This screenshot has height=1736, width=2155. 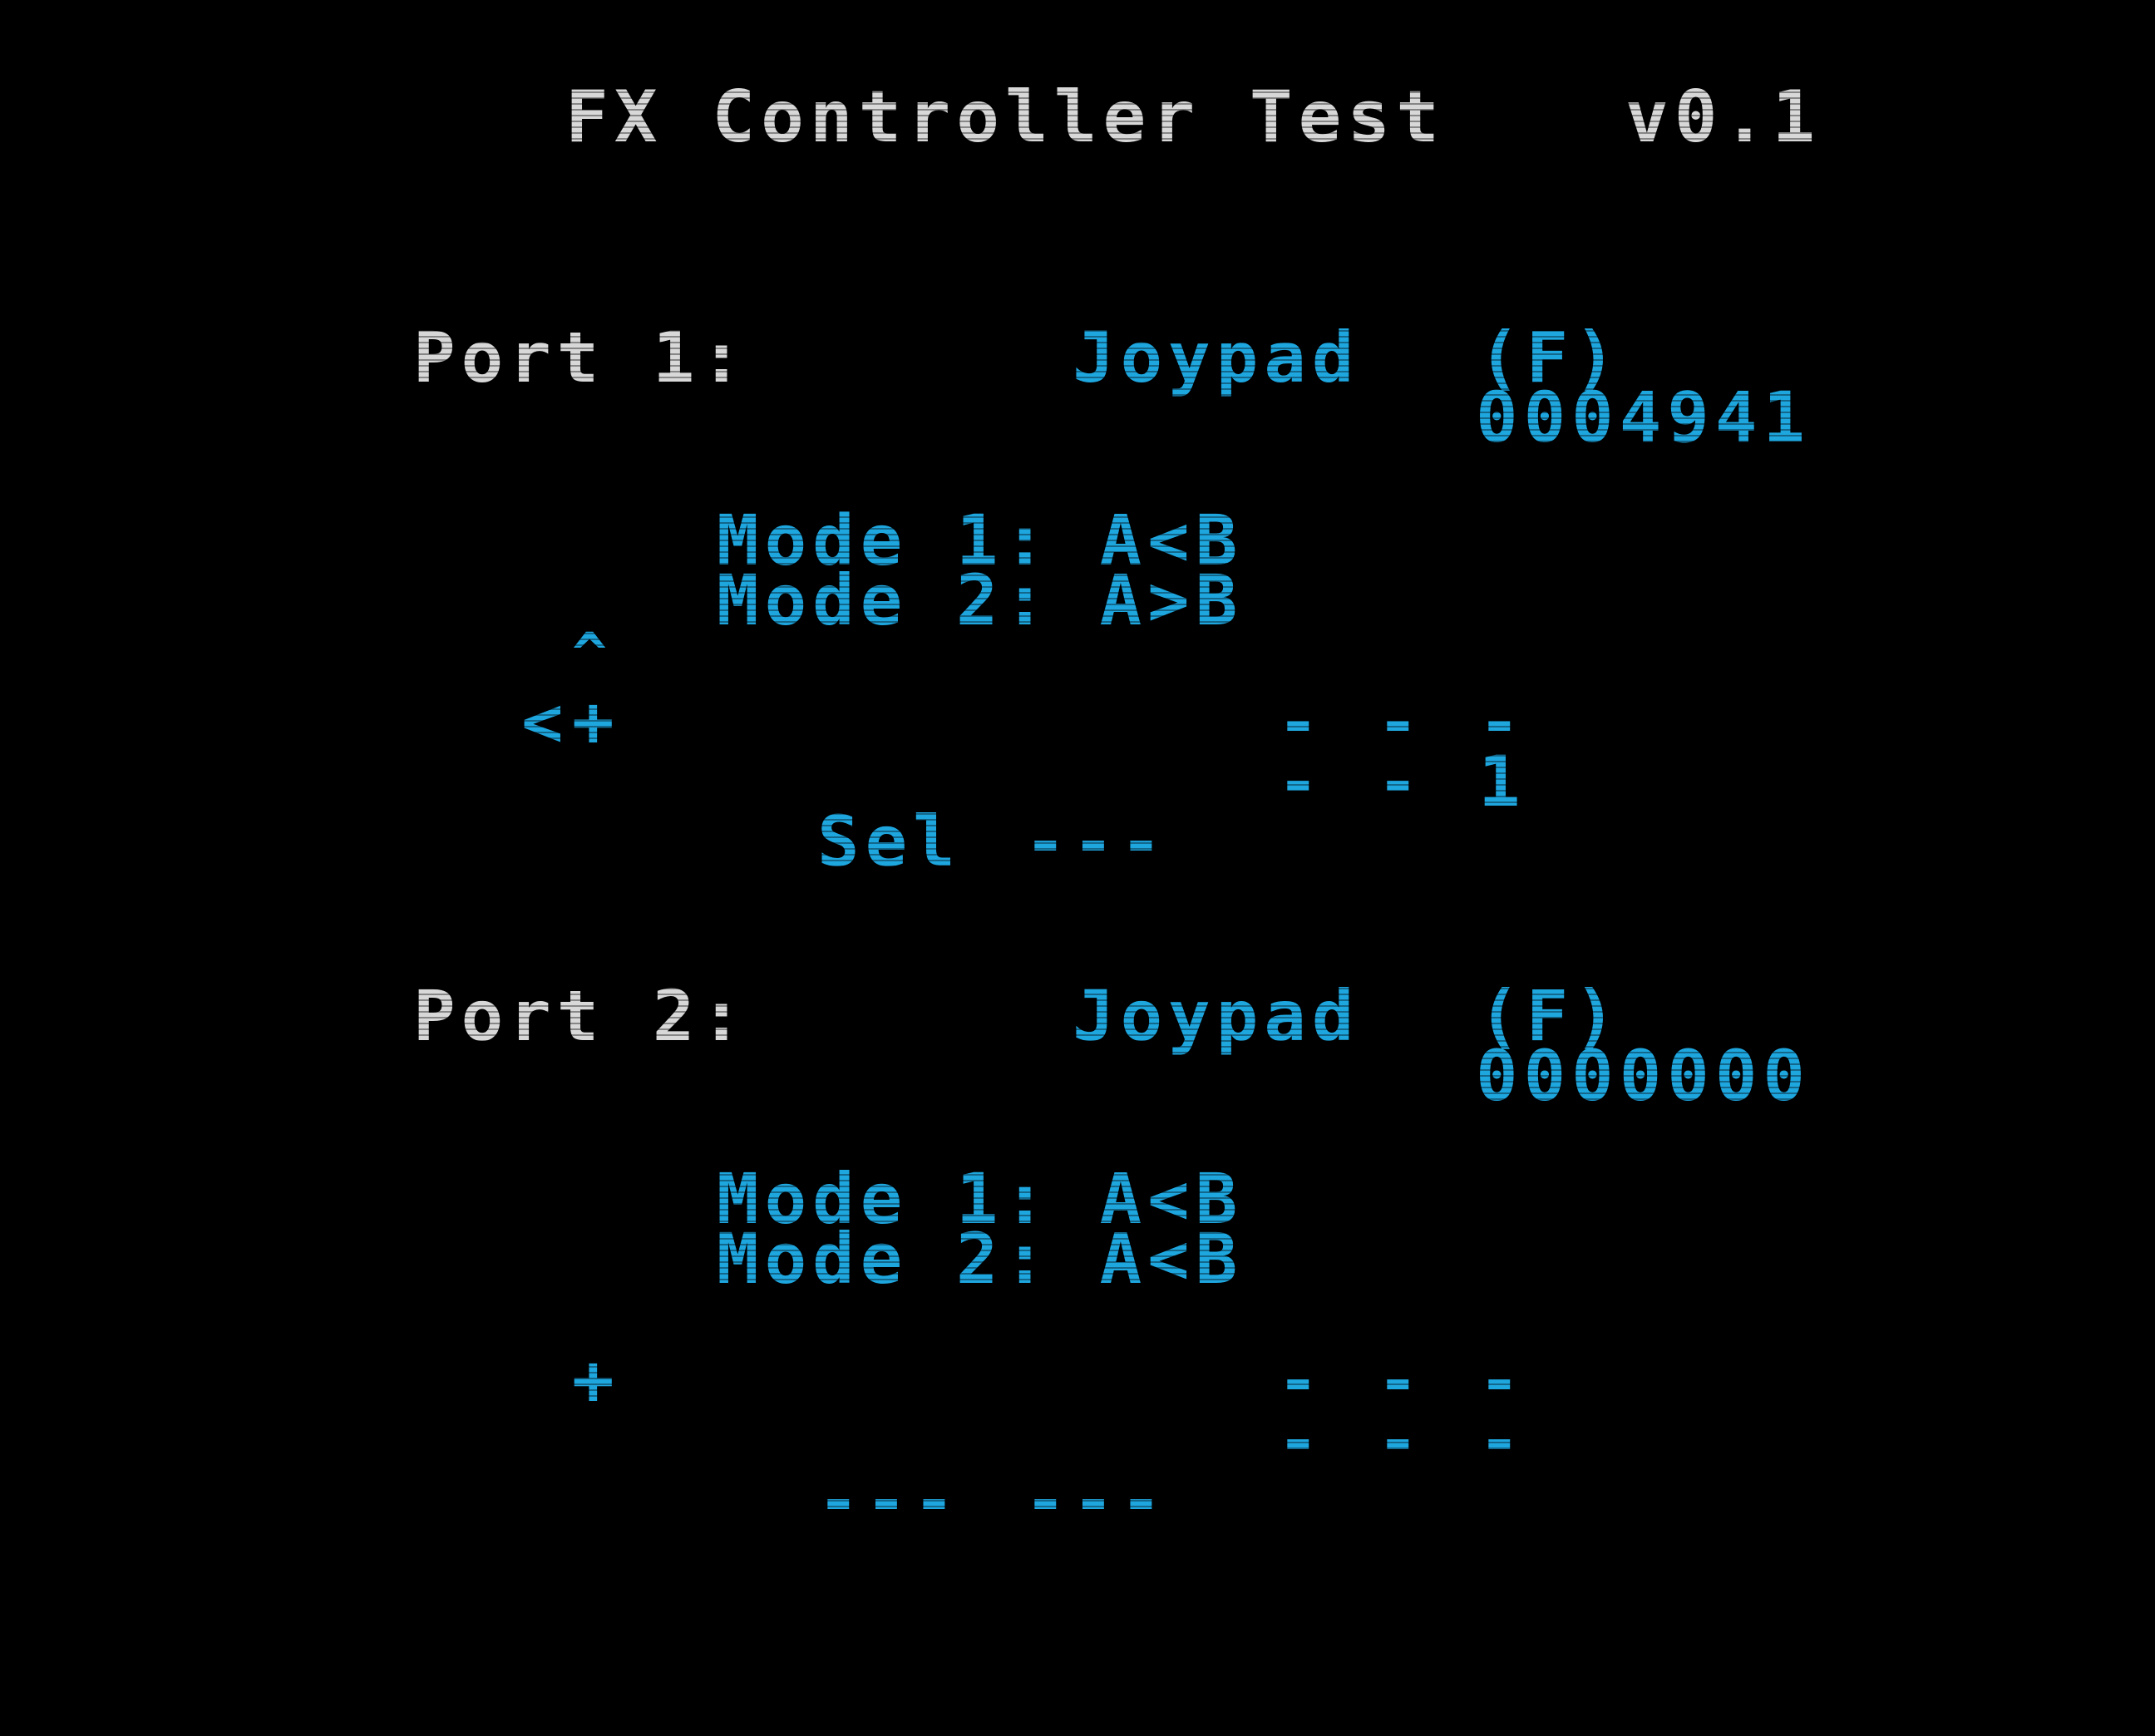 I want to click on port-2-value: 0000000, so click(x=1644, y=1076).